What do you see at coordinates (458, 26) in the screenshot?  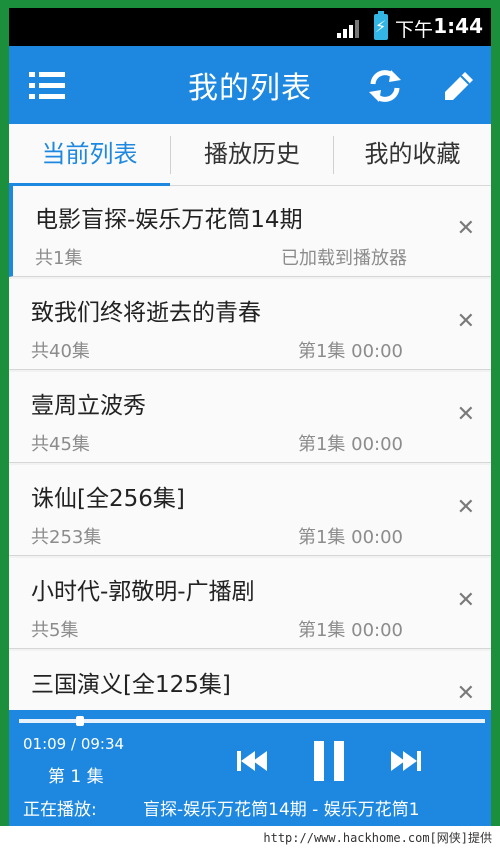 I see `status-time: 1:44` at bounding box center [458, 26].